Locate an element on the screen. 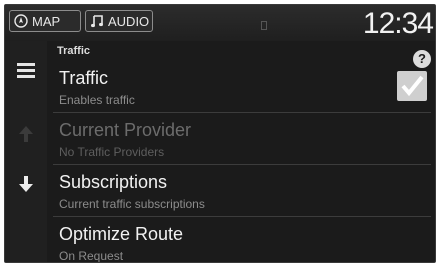 This screenshot has height=267, width=440. scroll-up-icon is located at coordinates (26, 136).